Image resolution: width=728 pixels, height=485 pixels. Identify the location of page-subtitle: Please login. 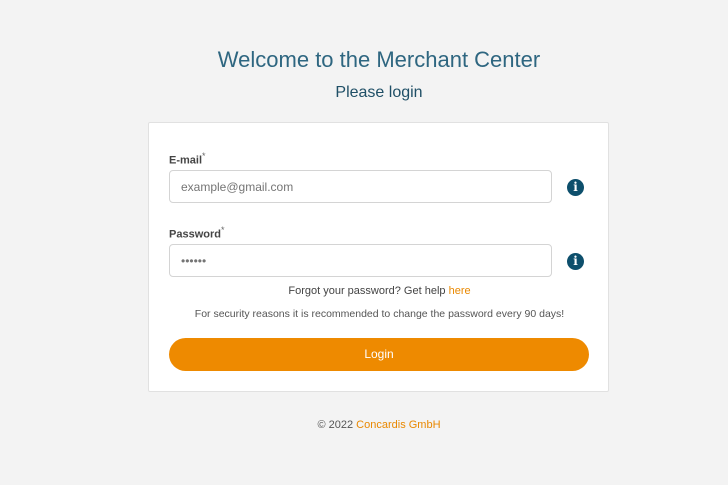
(379, 92).